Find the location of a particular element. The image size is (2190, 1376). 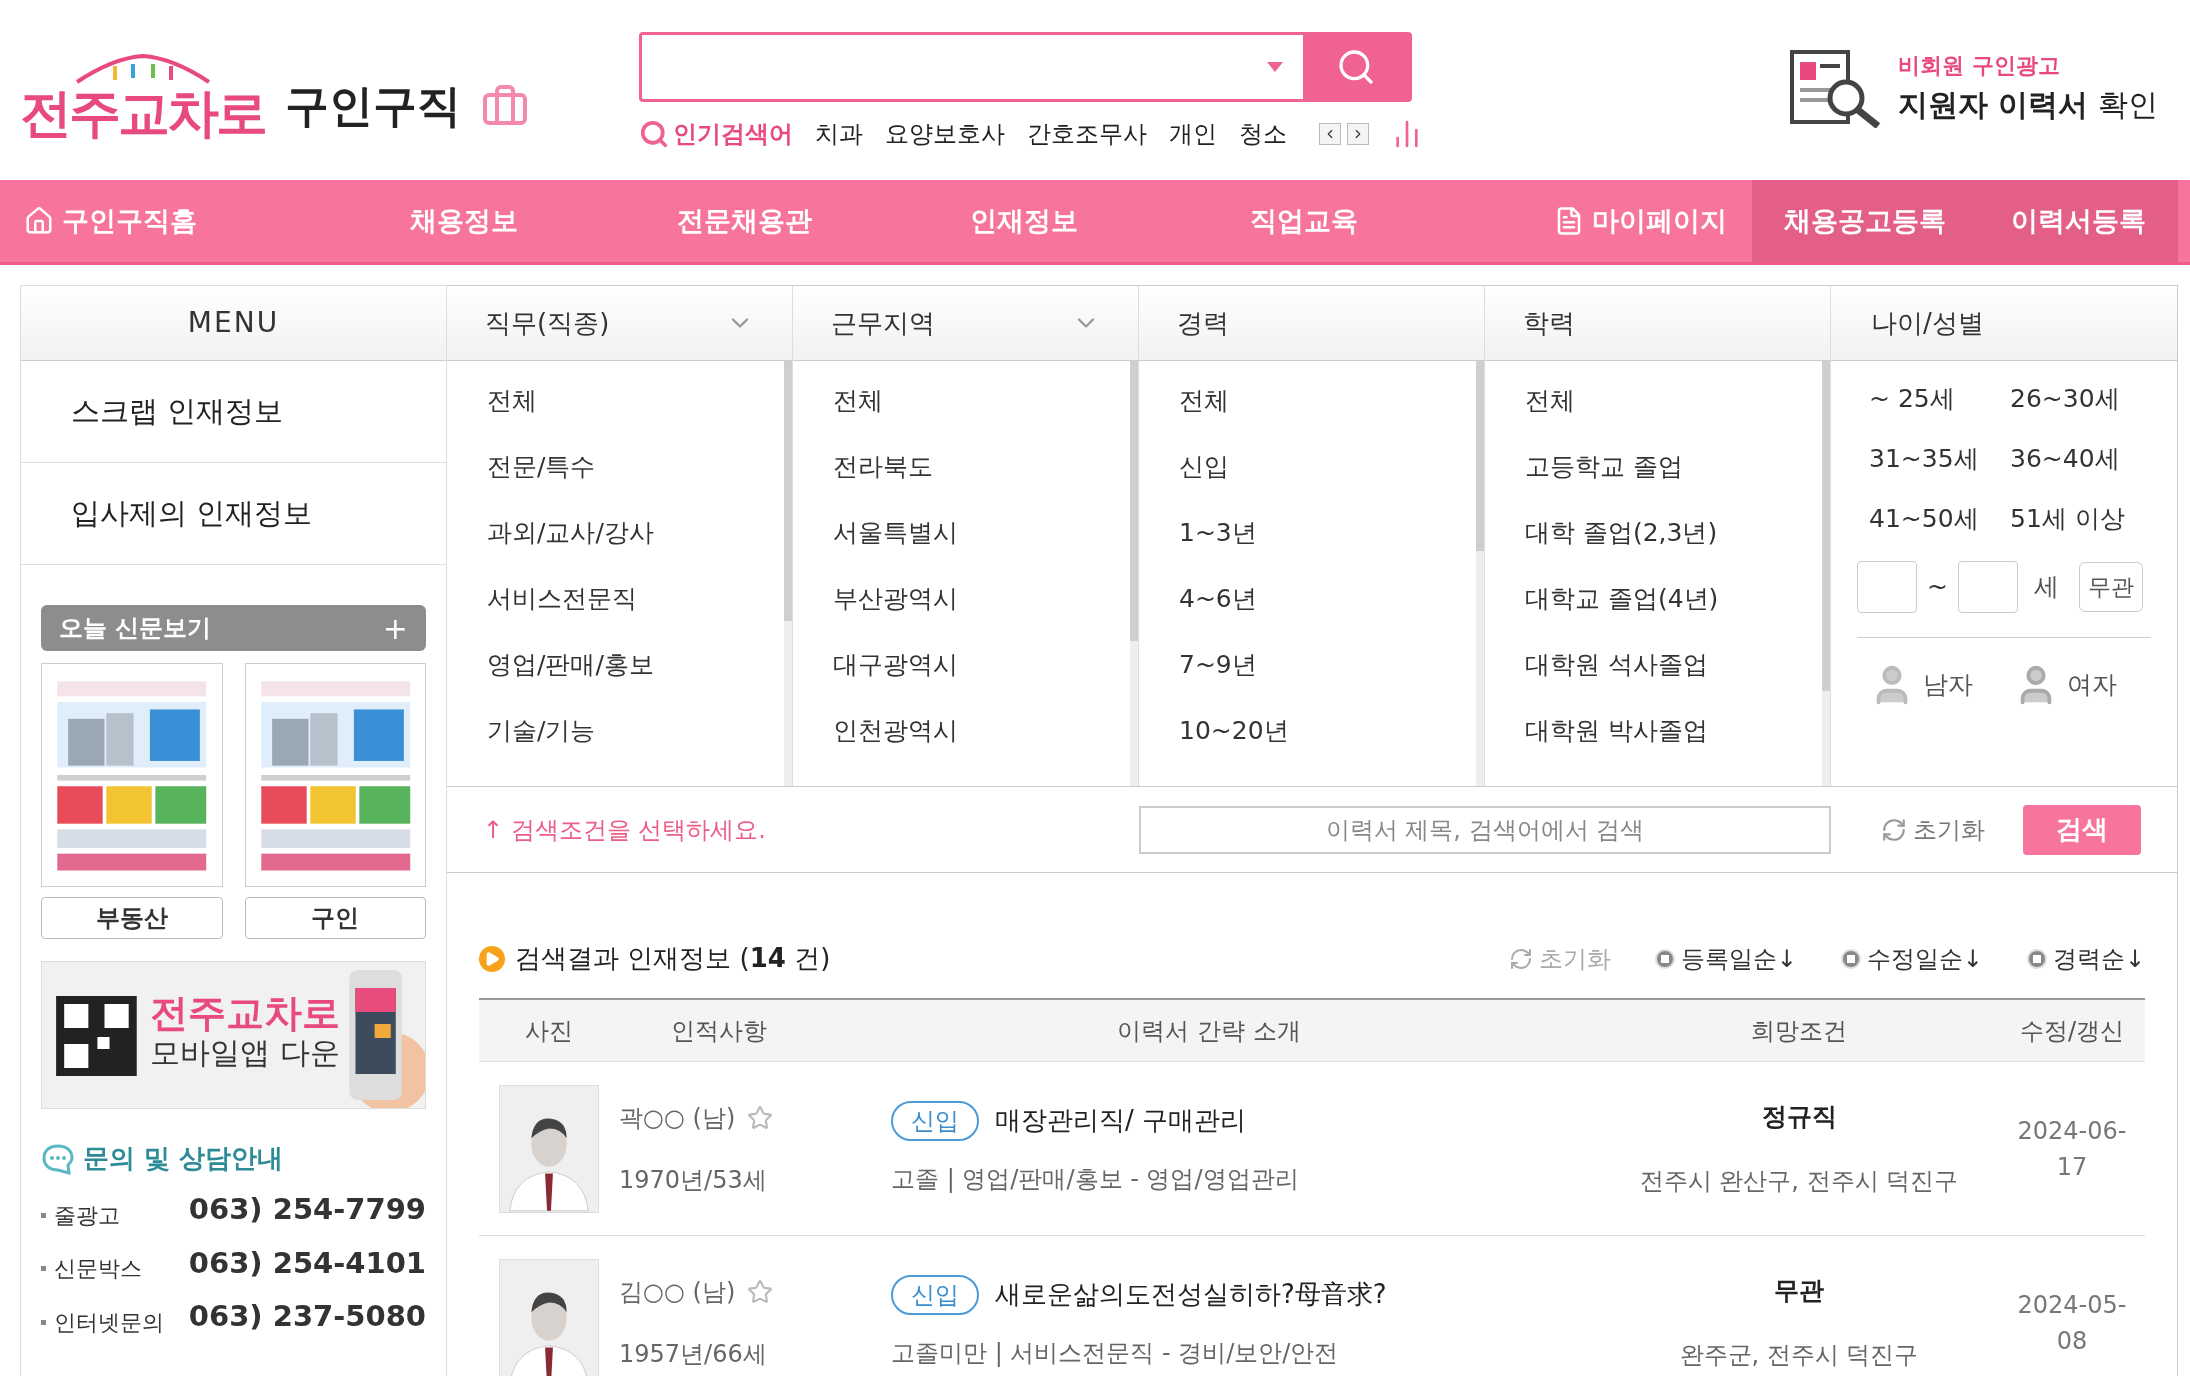

age-option: 41~50세 is located at coordinates (1939, 519).